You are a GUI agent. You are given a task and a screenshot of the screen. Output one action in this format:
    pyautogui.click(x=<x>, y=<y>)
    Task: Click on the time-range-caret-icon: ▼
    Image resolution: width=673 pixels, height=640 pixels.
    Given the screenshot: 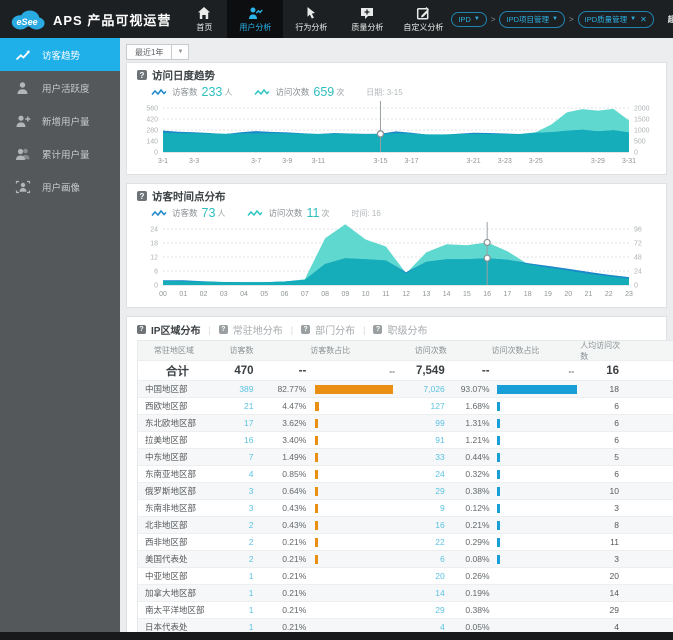 What is the action you would take?
    pyautogui.click(x=181, y=52)
    